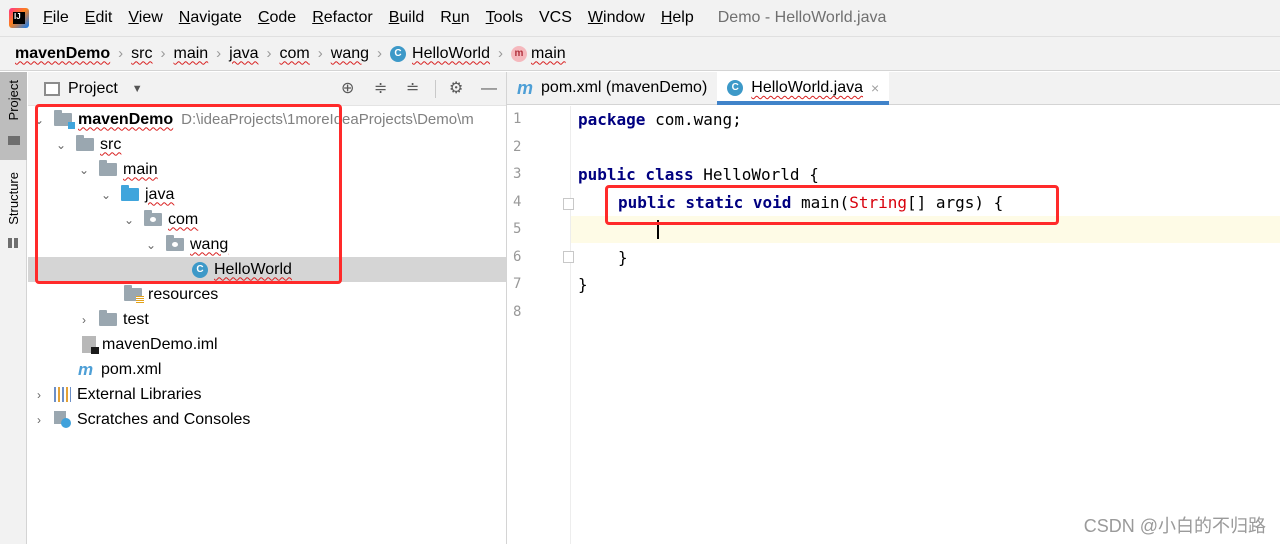  I want to click on menu-vcs: VCS, so click(555, 18).